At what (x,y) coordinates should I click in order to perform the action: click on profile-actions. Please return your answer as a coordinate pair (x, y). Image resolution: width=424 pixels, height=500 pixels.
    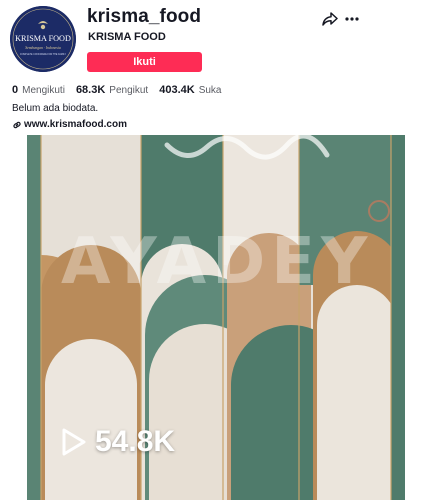
    Looking at the image, I should click on (342, 19).